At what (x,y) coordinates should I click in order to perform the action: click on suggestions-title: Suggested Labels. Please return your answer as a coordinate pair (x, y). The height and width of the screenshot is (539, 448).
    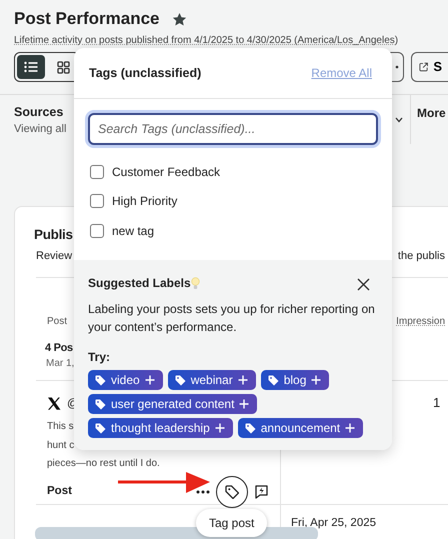
    Looking at the image, I should click on (139, 283).